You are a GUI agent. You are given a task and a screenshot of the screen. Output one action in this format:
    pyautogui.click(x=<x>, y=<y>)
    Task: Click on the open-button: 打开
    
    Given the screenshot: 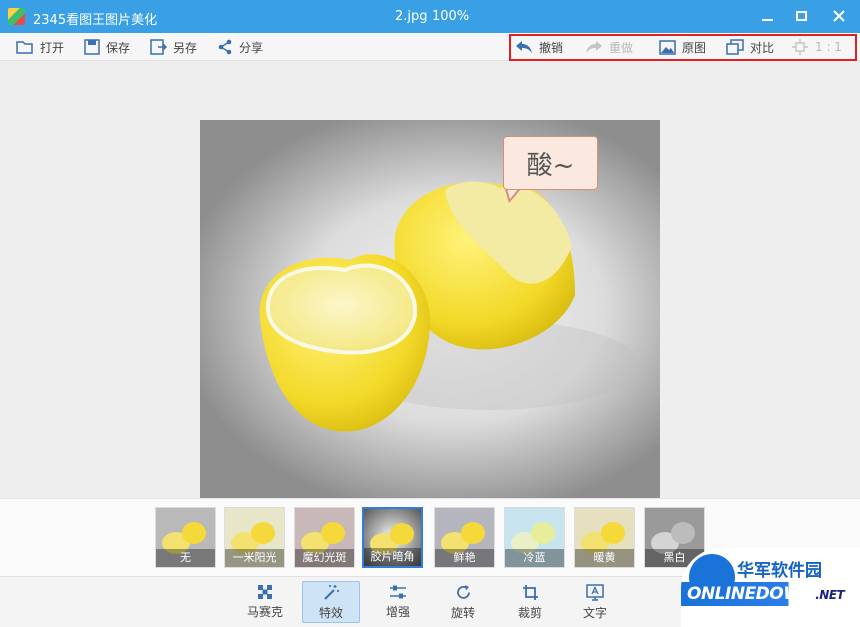 What is the action you would take?
    pyautogui.click(x=40, y=47)
    